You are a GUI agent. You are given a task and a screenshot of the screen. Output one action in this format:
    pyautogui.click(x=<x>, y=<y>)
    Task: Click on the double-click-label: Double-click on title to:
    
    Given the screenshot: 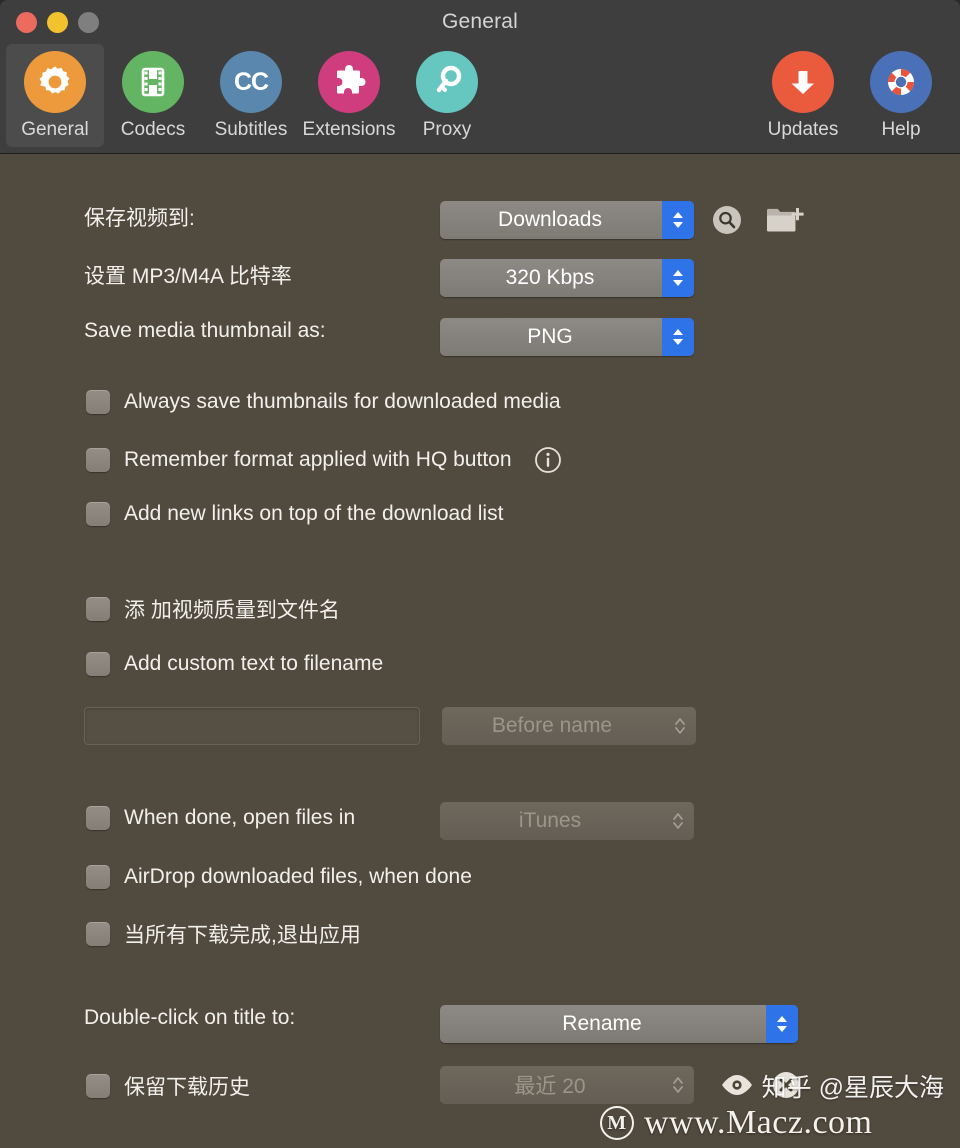 What is the action you would take?
    pyautogui.click(x=190, y=1017)
    